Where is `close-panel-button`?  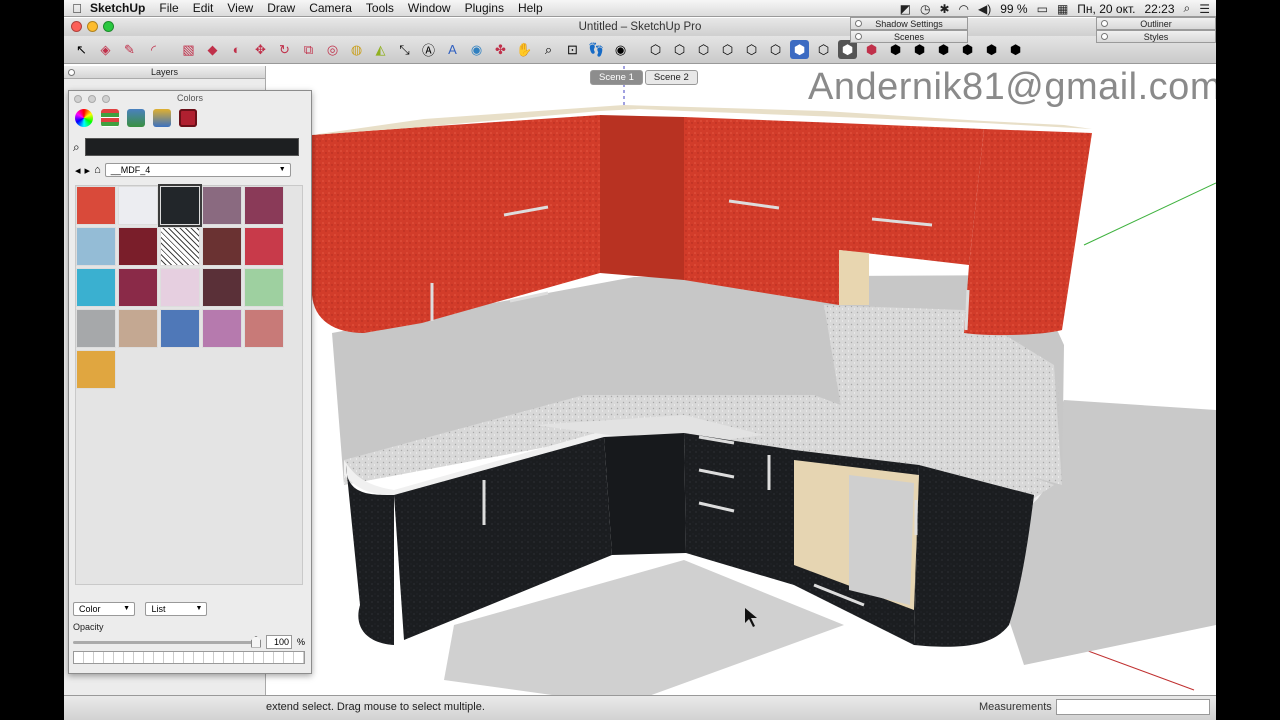 close-panel-button is located at coordinates (78, 99).